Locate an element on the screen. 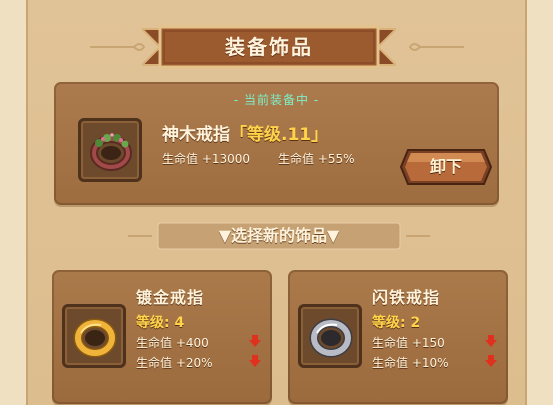  wooden-vine-ring-icon is located at coordinates (111, 152).